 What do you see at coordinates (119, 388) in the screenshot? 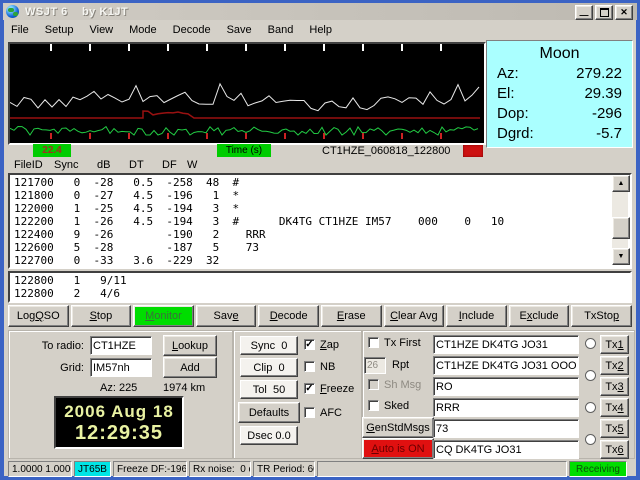
I see `azimuth-text: Az: 225` at bounding box center [119, 388].